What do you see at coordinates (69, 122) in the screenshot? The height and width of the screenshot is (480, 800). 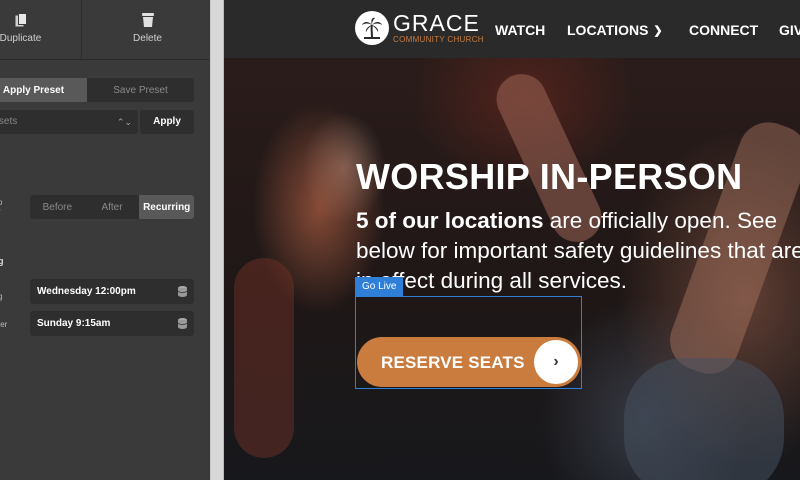 I see `preset-select: resets ⌃⌄` at bounding box center [69, 122].